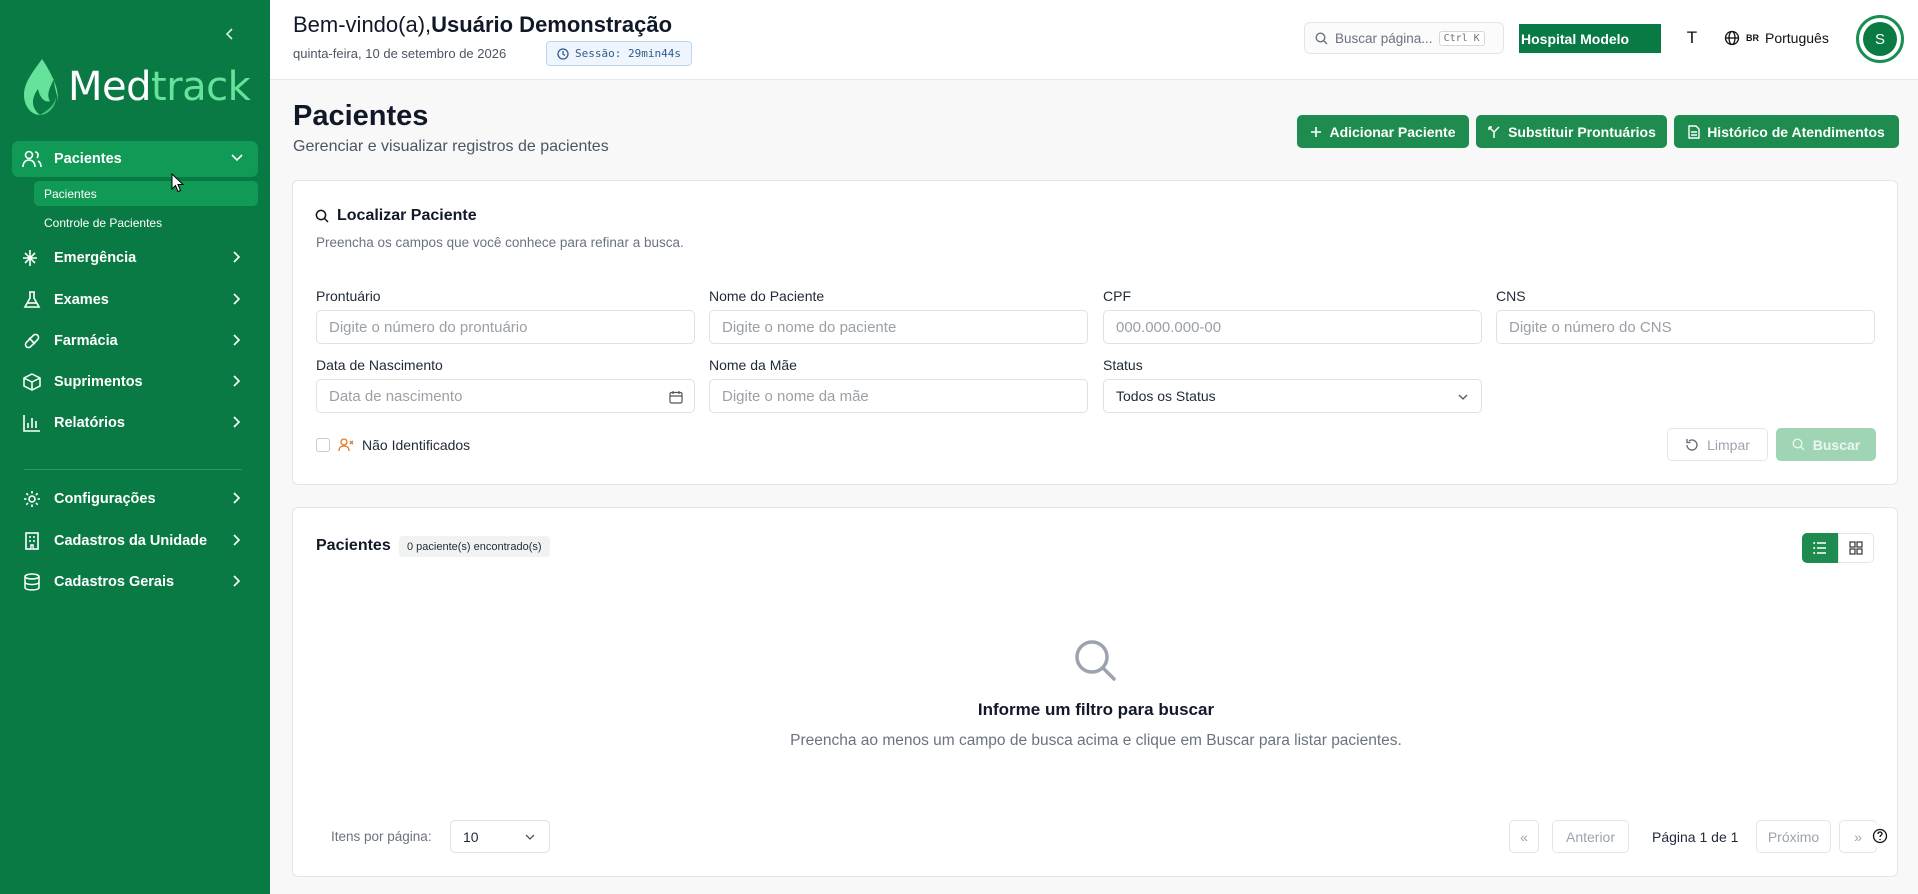 This screenshot has height=894, width=1918. What do you see at coordinates (483, 24) in the screenshot?
I see `welcome-message: Bem-vindo(a),Usuário Demonstração` at bounding box center [483, 24].